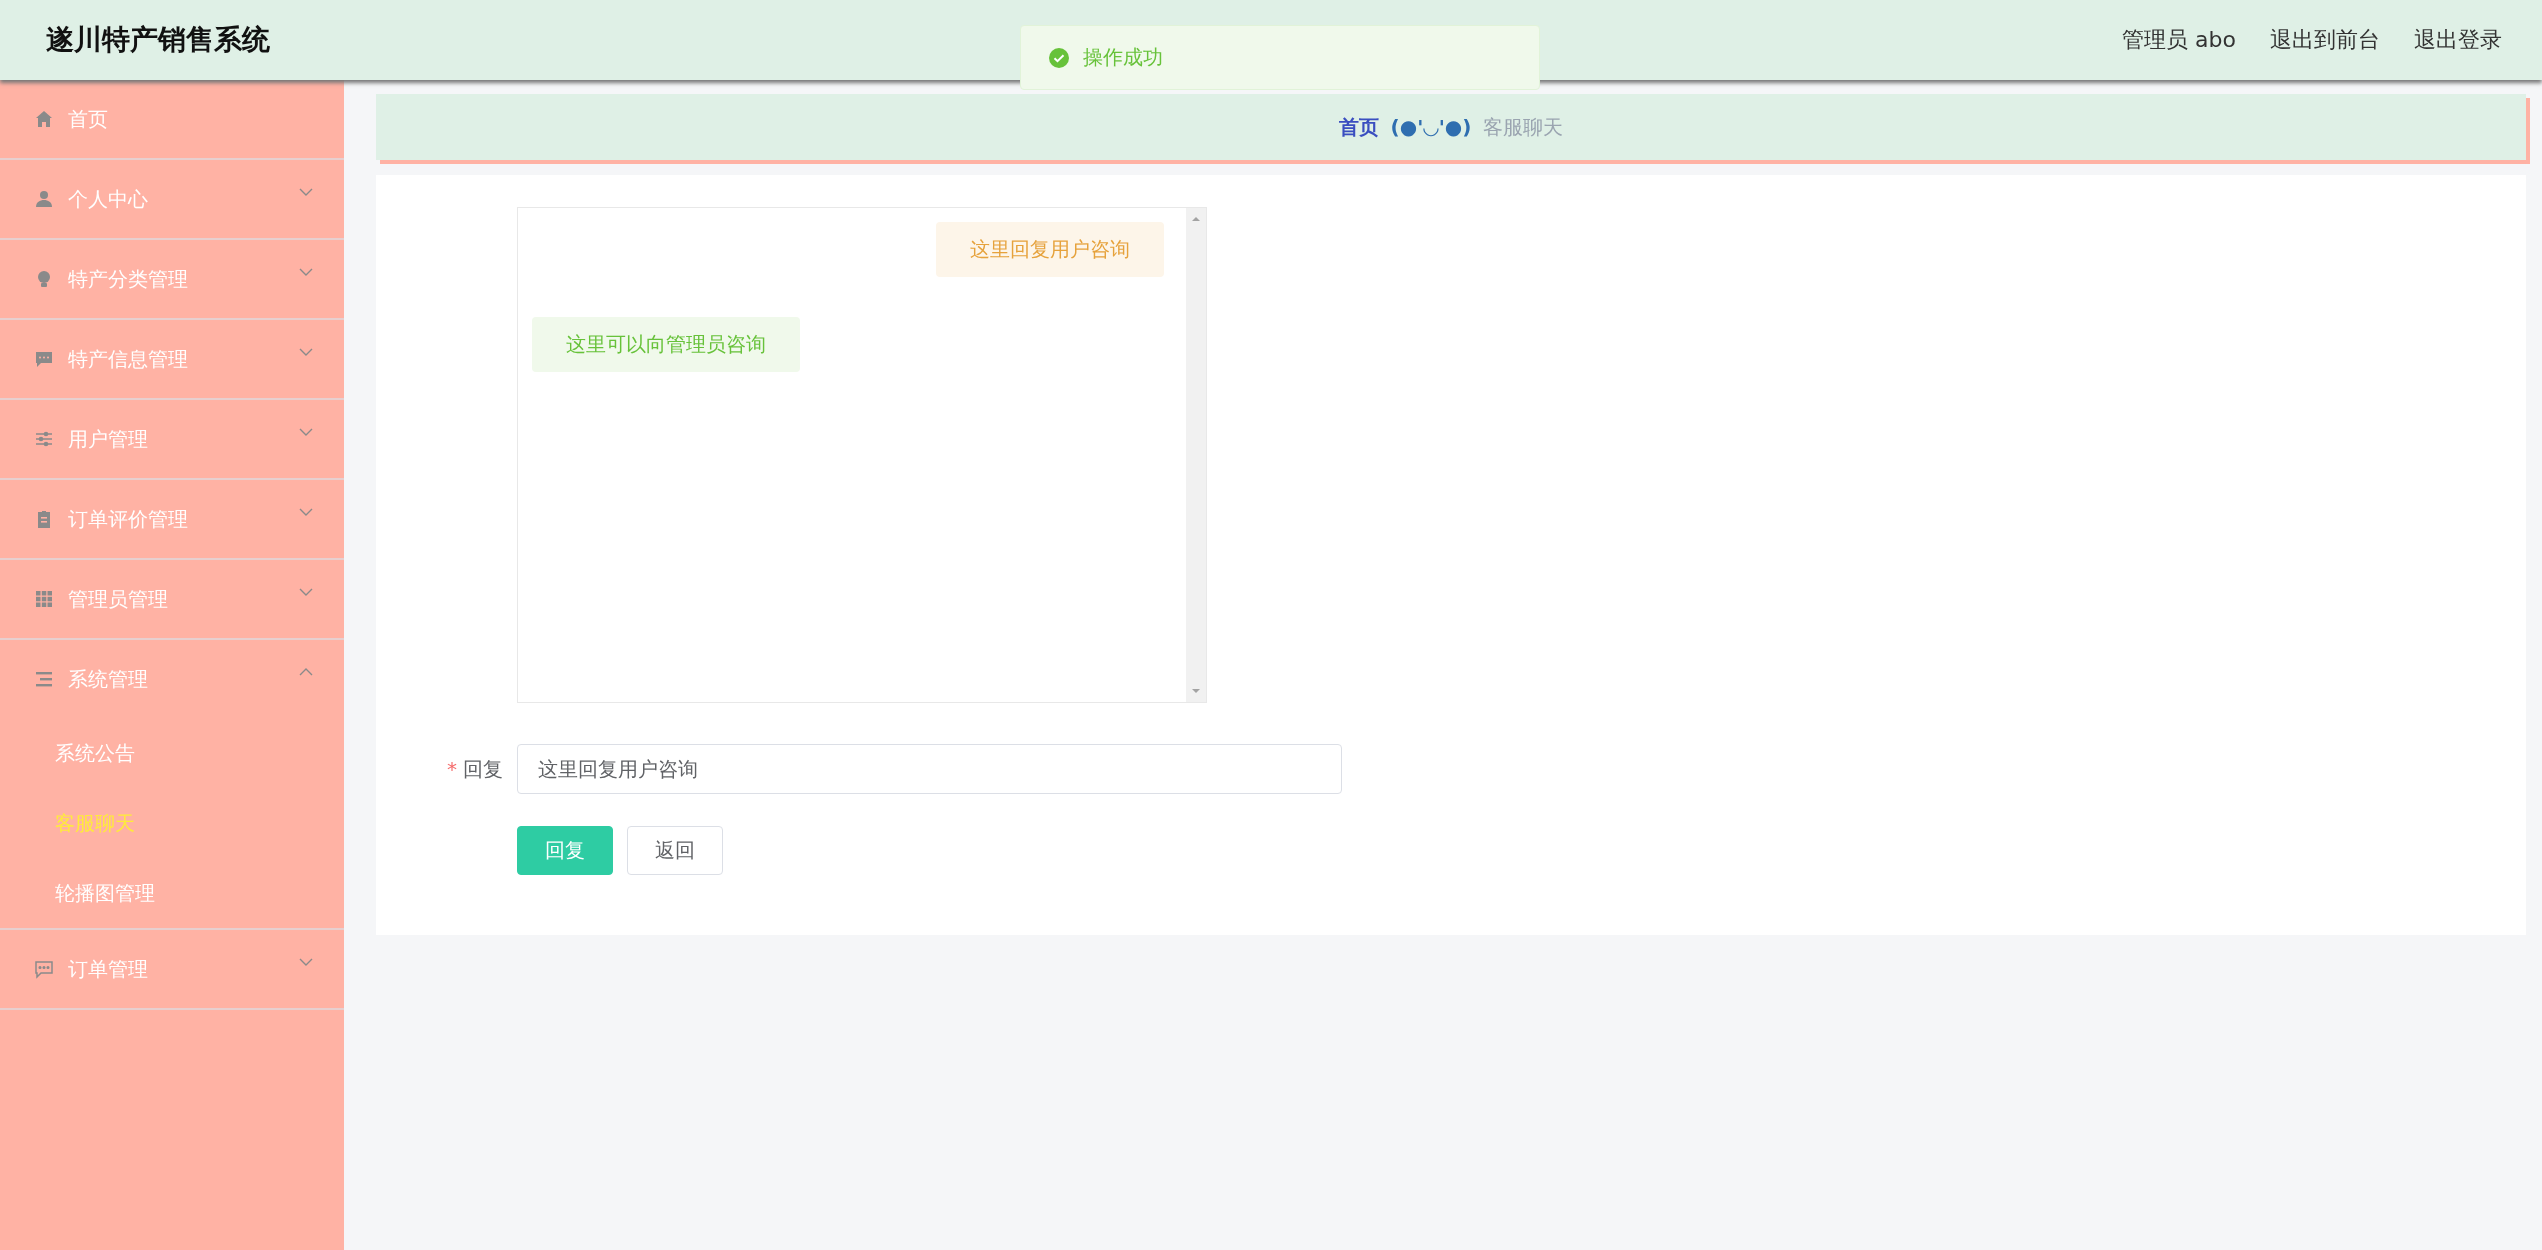  What do you see at coordinates (1196, 219) in the screenshot?
I see `scroll-up-icon` at bounding box center [1196, 219].